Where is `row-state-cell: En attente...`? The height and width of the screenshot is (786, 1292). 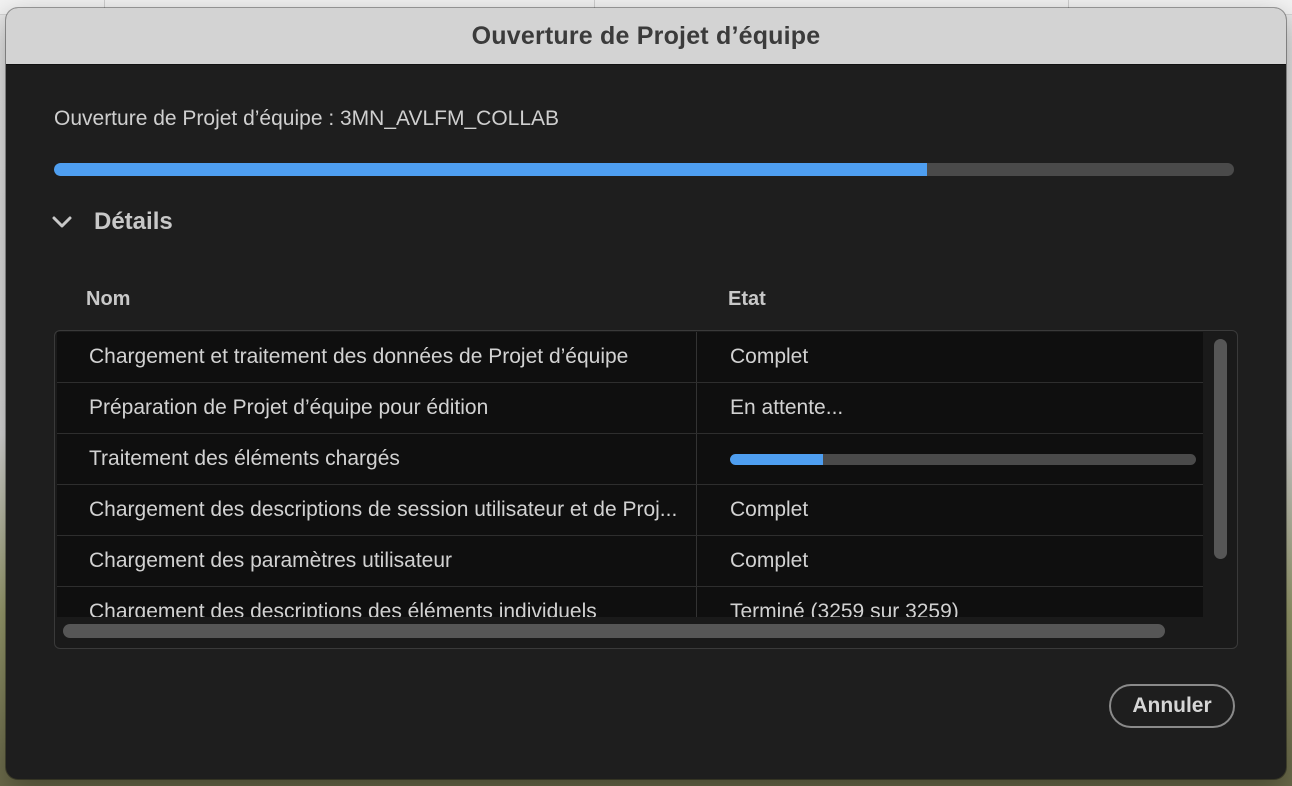 row-state-cell: En attente... is located at coordinates (950, 408).